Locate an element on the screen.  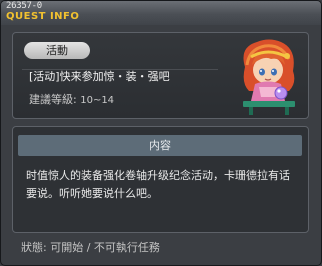
quest-description: 时值惊人的装备强化卷轴升级纪念活动，卡珊德拉有话要说。听听她要说什么吧。 is located at coordinates (158, 184).